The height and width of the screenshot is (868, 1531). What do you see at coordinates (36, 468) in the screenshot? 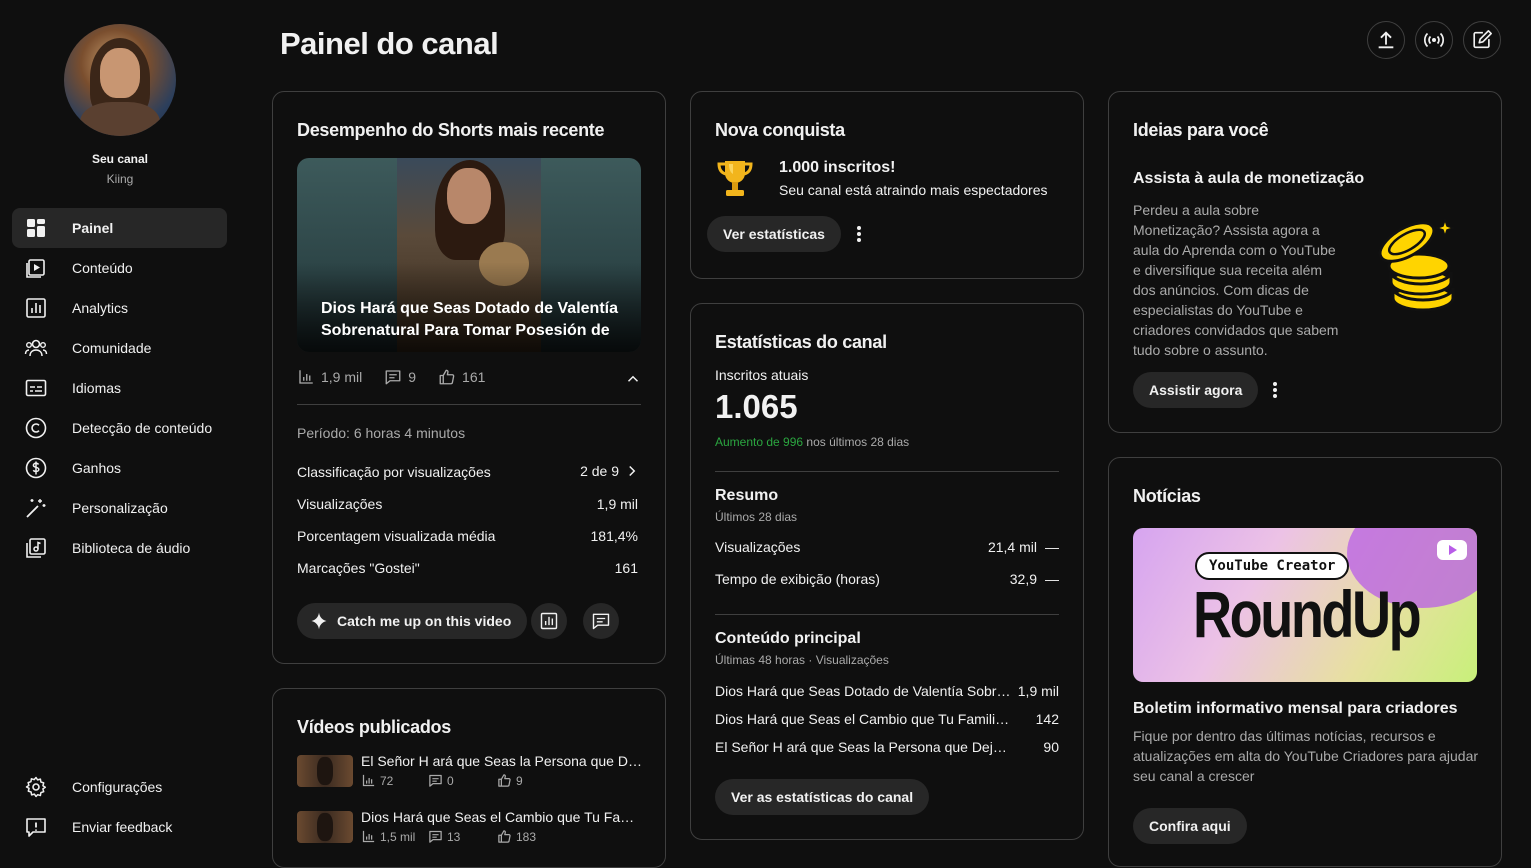
I see `earn-icon` at bounding box center [36, 468].